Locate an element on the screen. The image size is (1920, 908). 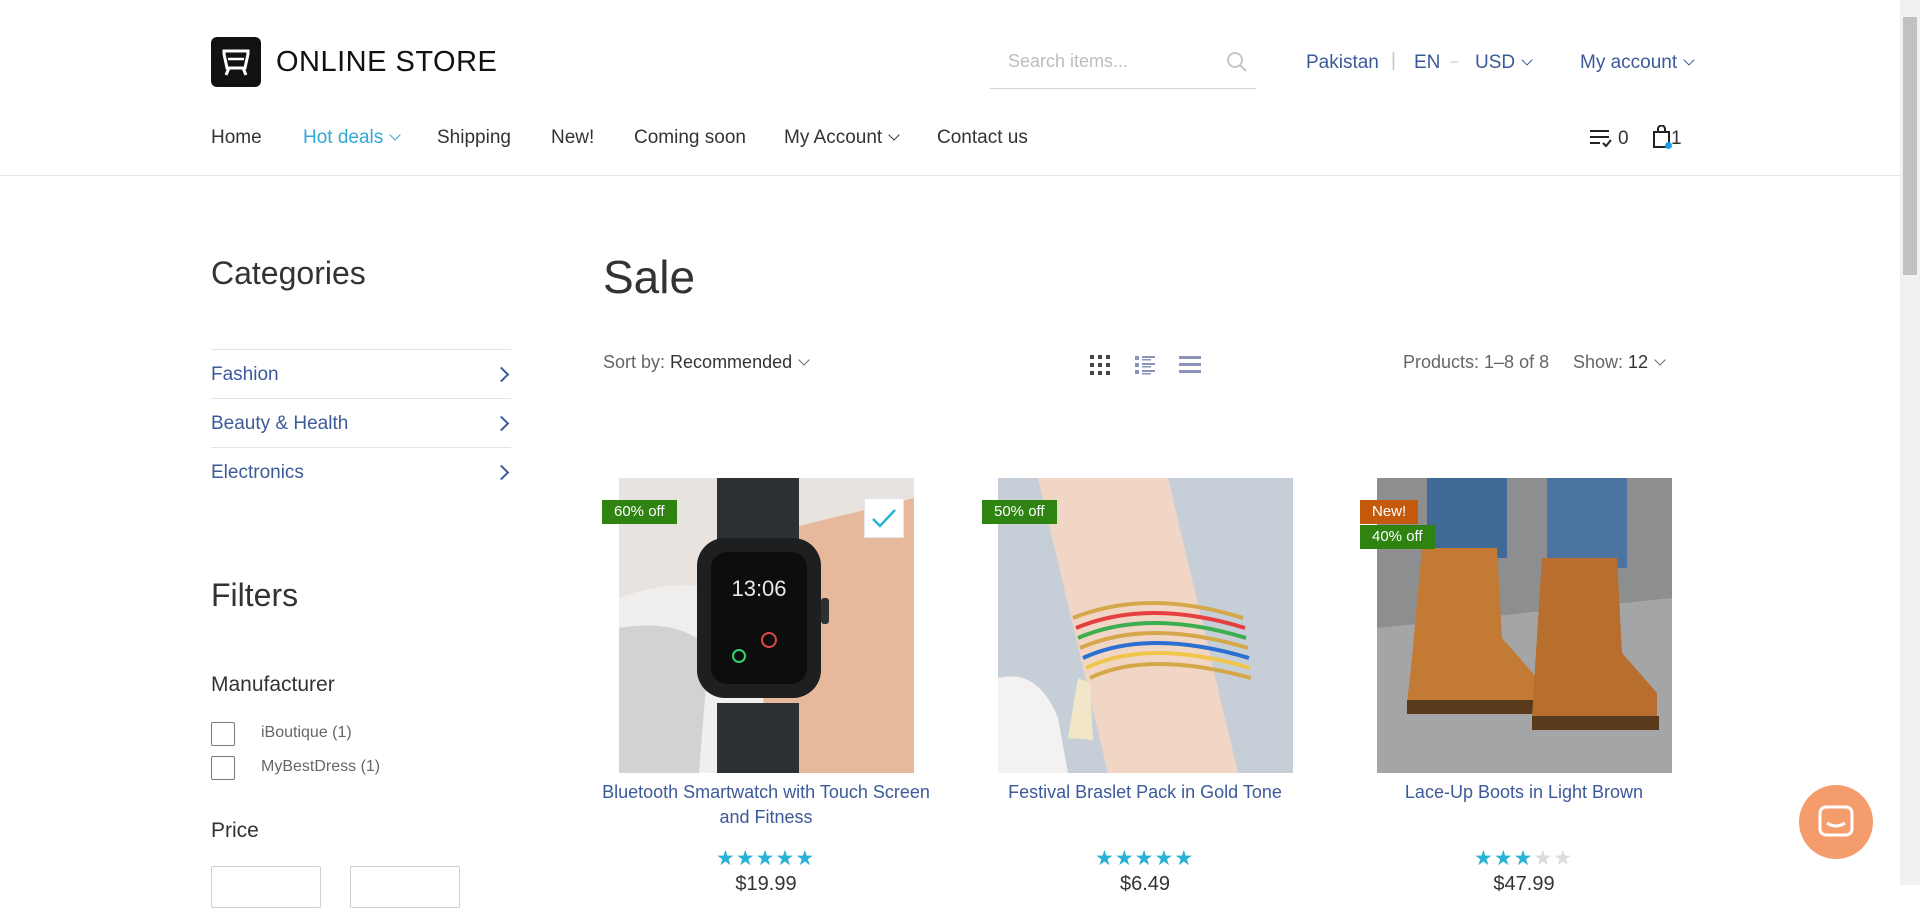
sort-selector: Sort by: Recommended is located at coordinates (706, 362).